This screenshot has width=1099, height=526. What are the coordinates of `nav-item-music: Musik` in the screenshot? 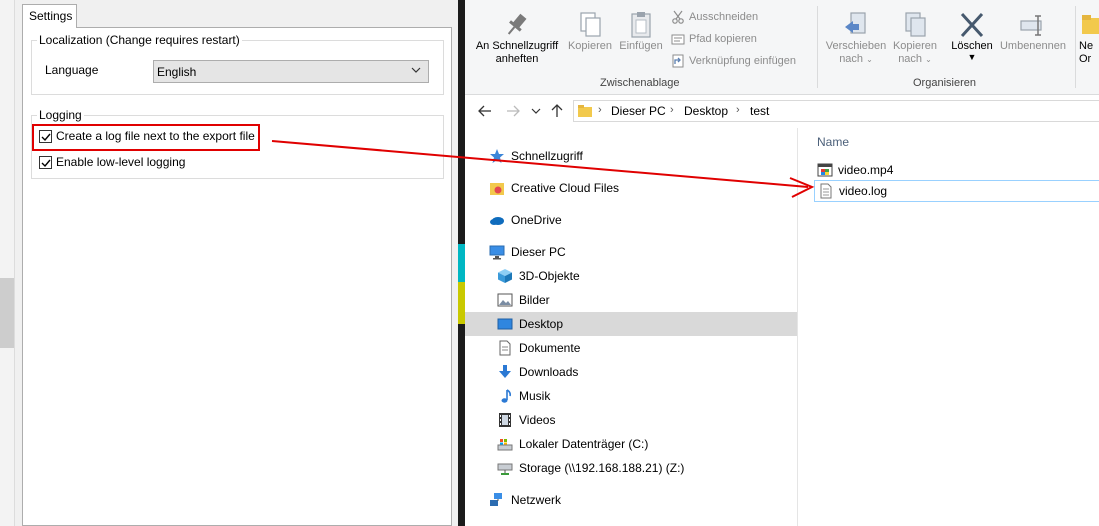 It's located at (631, 396).